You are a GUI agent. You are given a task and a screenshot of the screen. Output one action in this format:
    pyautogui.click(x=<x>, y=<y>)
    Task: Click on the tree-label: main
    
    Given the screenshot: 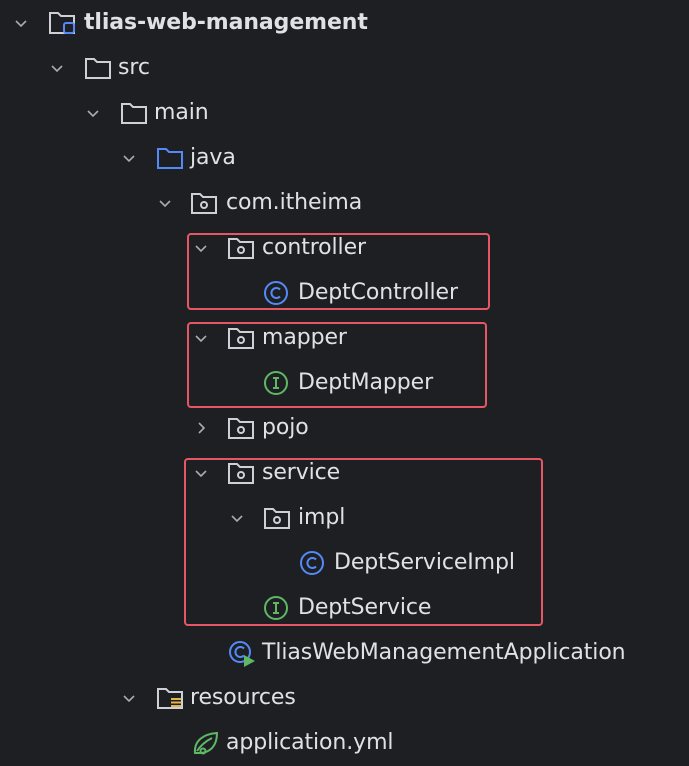 What is the action you would take?
    pyautogui.click(x=181, y=112)
    